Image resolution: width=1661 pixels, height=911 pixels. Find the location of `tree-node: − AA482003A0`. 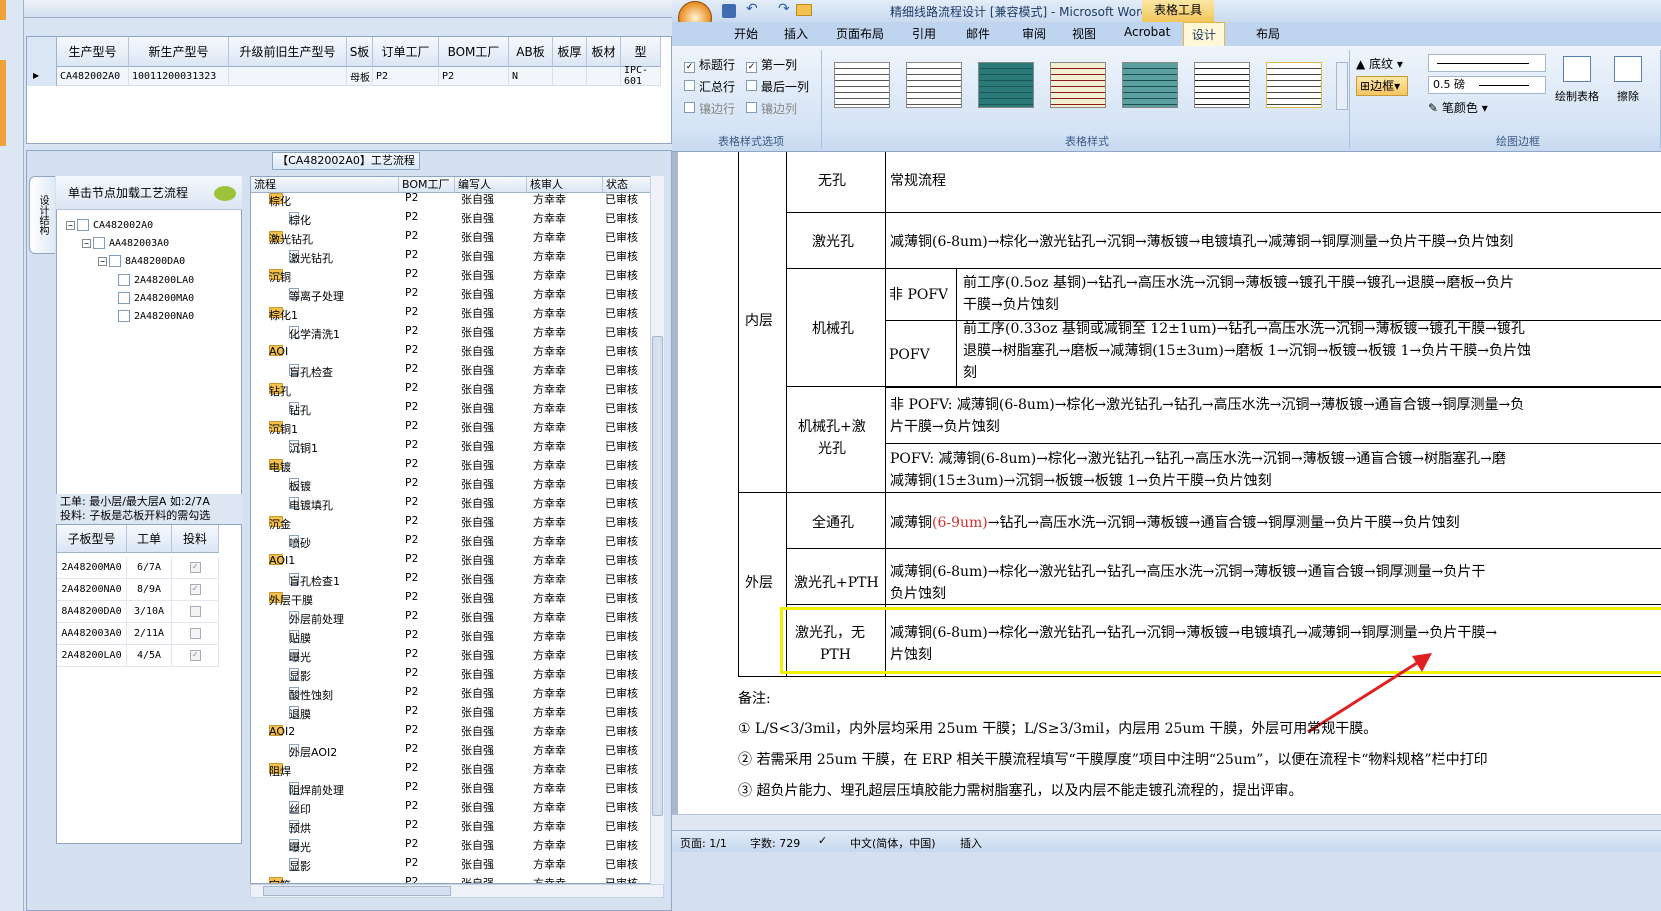

tree-node: − AA482003A0 is located at coordinates (125, 244).